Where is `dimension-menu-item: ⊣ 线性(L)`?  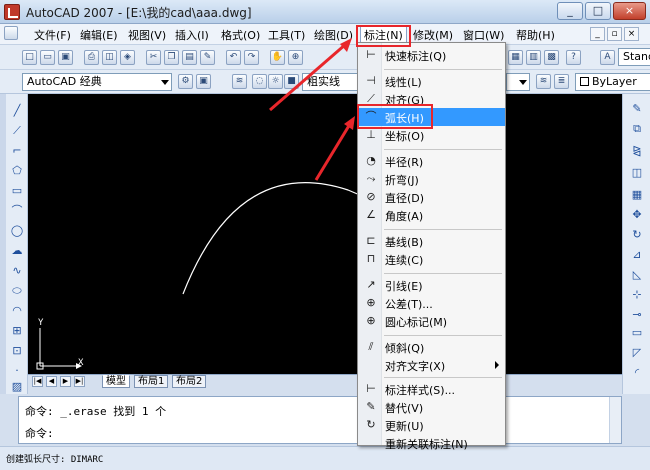 dimension-menu-item: ⊣ 线性(L) is located at coordinates (432, 81).